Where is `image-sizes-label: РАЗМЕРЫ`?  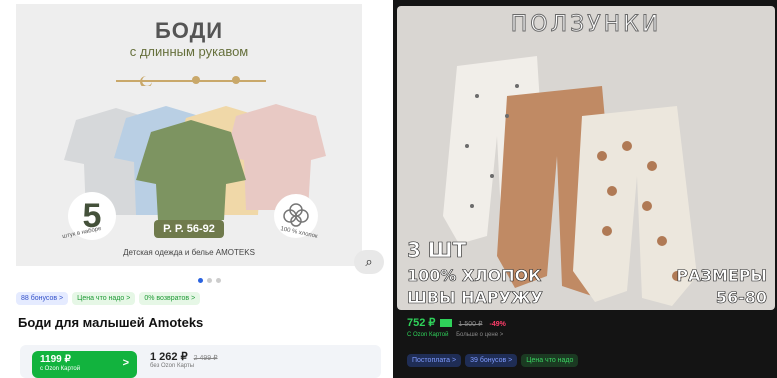 image-sizes-label: РАЗМЕРЫ is located at coordinates (721, 276).